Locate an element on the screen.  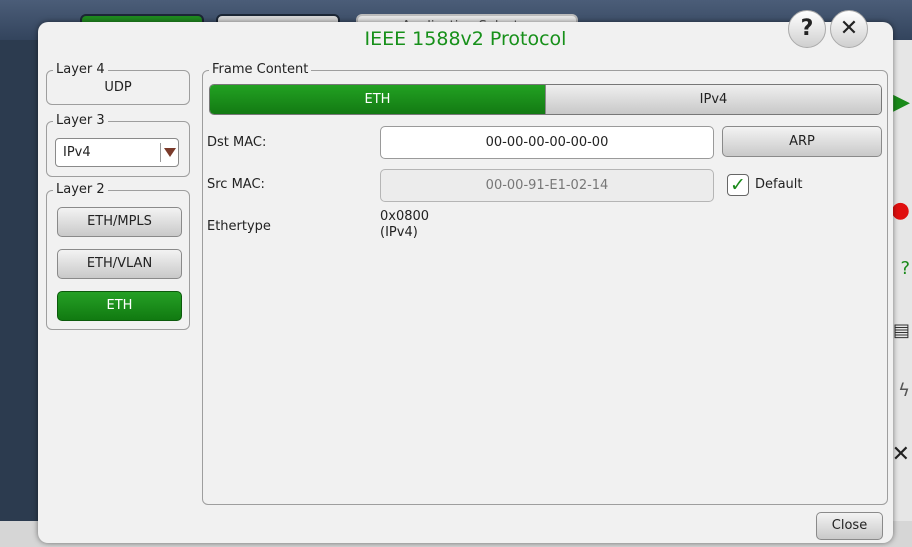
layer4-legend: Layer 4 is located at coordinates (80, 70).